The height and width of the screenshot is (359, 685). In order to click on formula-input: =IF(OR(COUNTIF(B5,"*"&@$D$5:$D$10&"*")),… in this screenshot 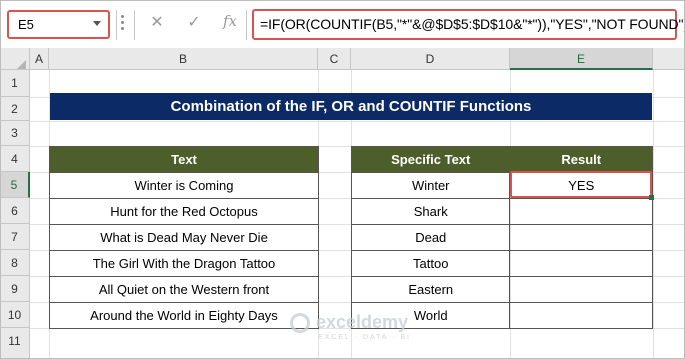, I will do `click(468, 24)`.